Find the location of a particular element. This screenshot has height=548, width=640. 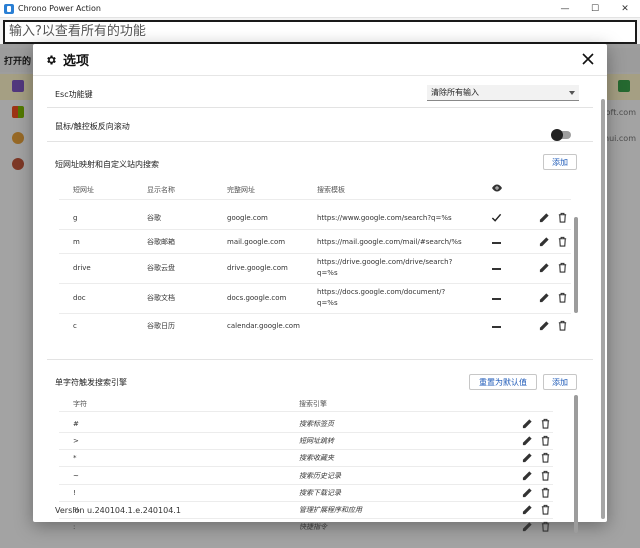

shortcut-template: https://mail.google.com/mail/#search/%s is located at coordinates (389, 242).